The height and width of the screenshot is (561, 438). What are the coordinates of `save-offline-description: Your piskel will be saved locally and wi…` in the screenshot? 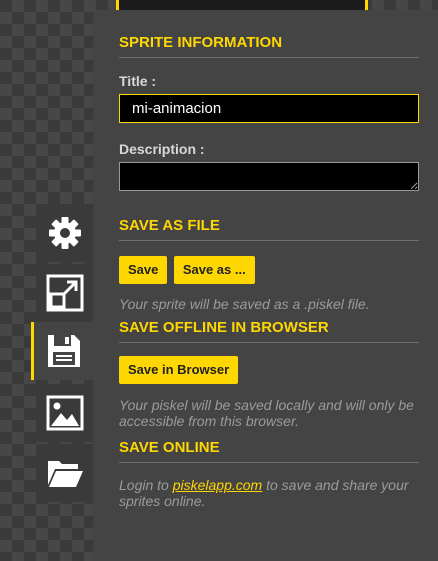 It's located at (266, 413).